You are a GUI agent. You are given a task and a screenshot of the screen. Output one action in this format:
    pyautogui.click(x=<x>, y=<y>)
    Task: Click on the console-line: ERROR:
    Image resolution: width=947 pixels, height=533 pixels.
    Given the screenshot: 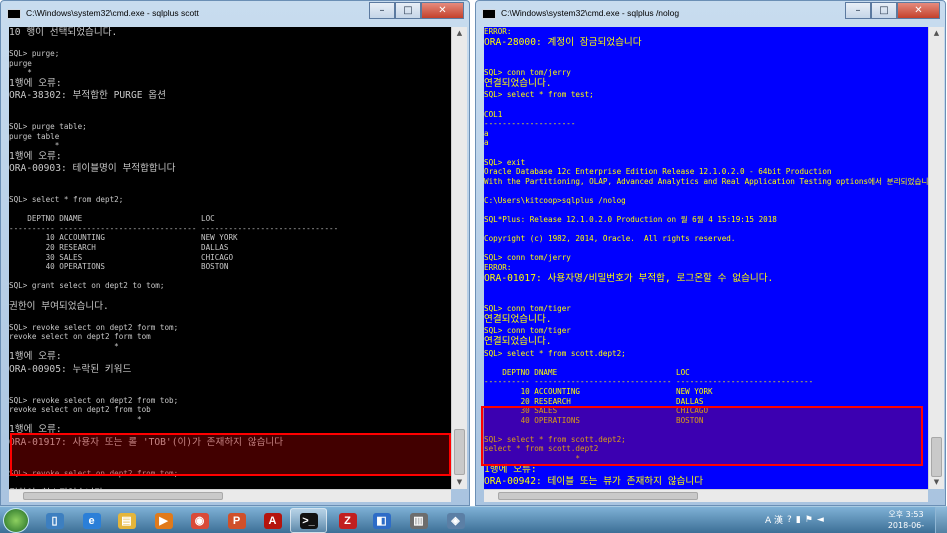 What is the action you would take?
    pyautogui.click(x=498, y=268)
    